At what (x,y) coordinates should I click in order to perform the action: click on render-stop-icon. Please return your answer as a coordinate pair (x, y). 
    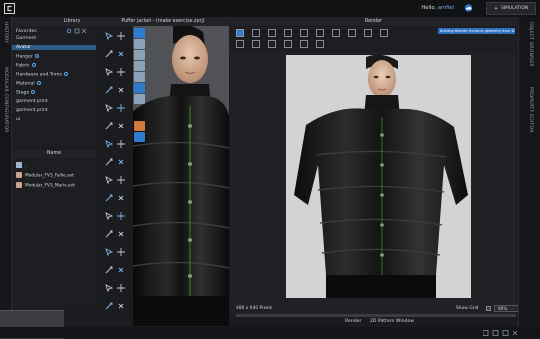
    Looking at the image, I should click on (256, 33).